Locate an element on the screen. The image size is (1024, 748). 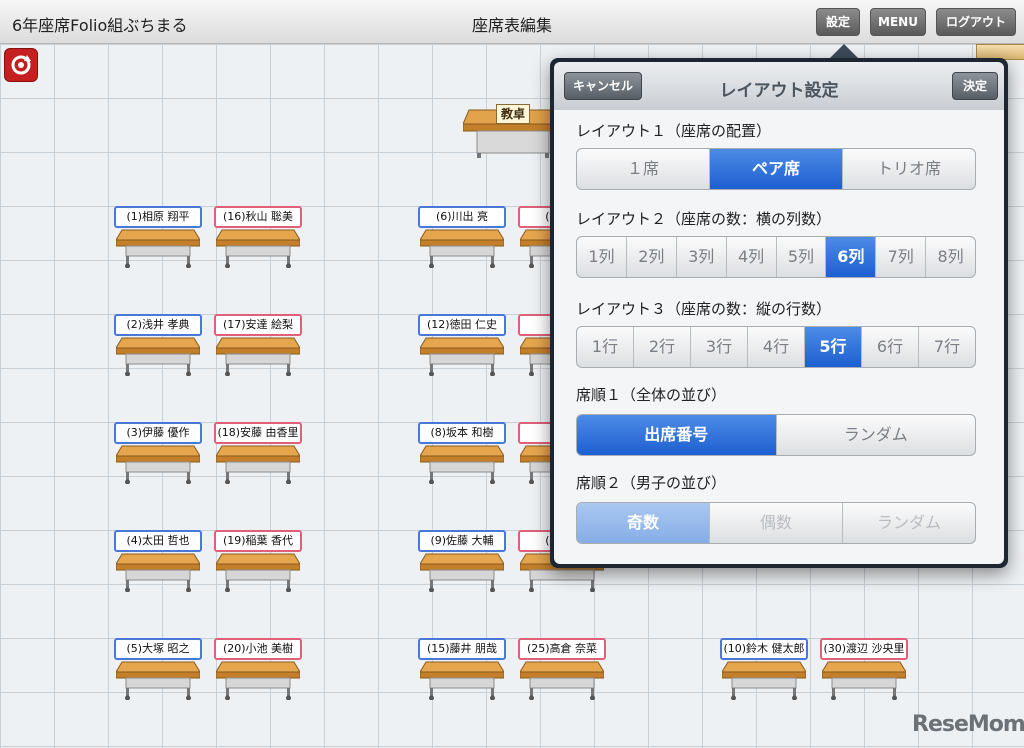
layout3-option: 4行 is located at coordinates (776, 347).